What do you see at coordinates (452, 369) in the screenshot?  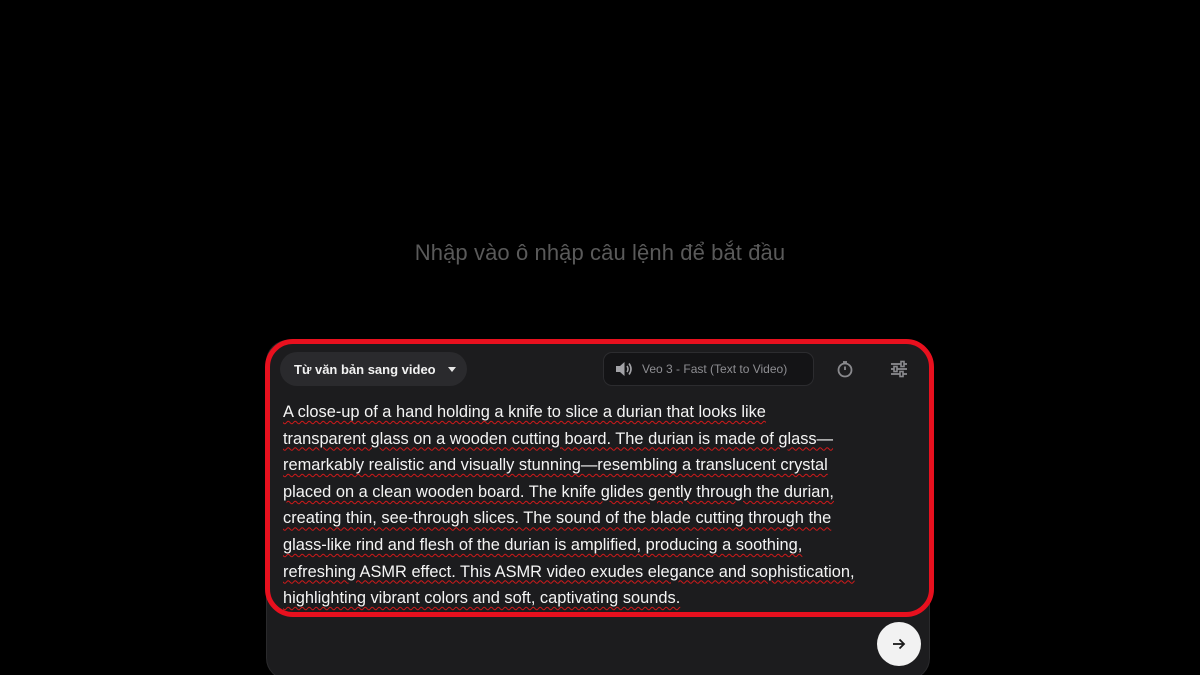 I see `chevron-down-icon` at bounding box center [452, 369].